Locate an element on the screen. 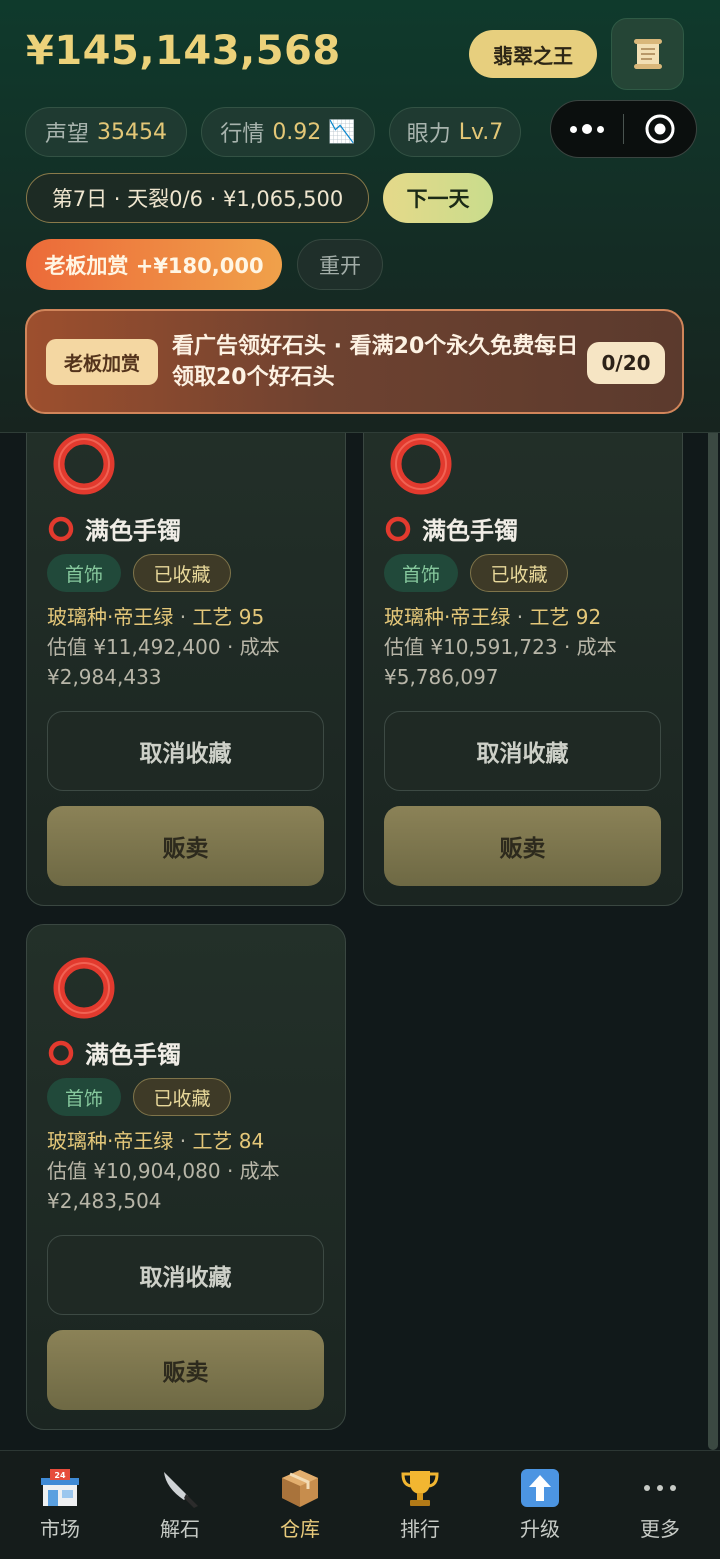 The image size is (720, 1559). day-status: 第7日 · 天裂0/6 · ¥1,065,500 is located at coordinates (197, 198).